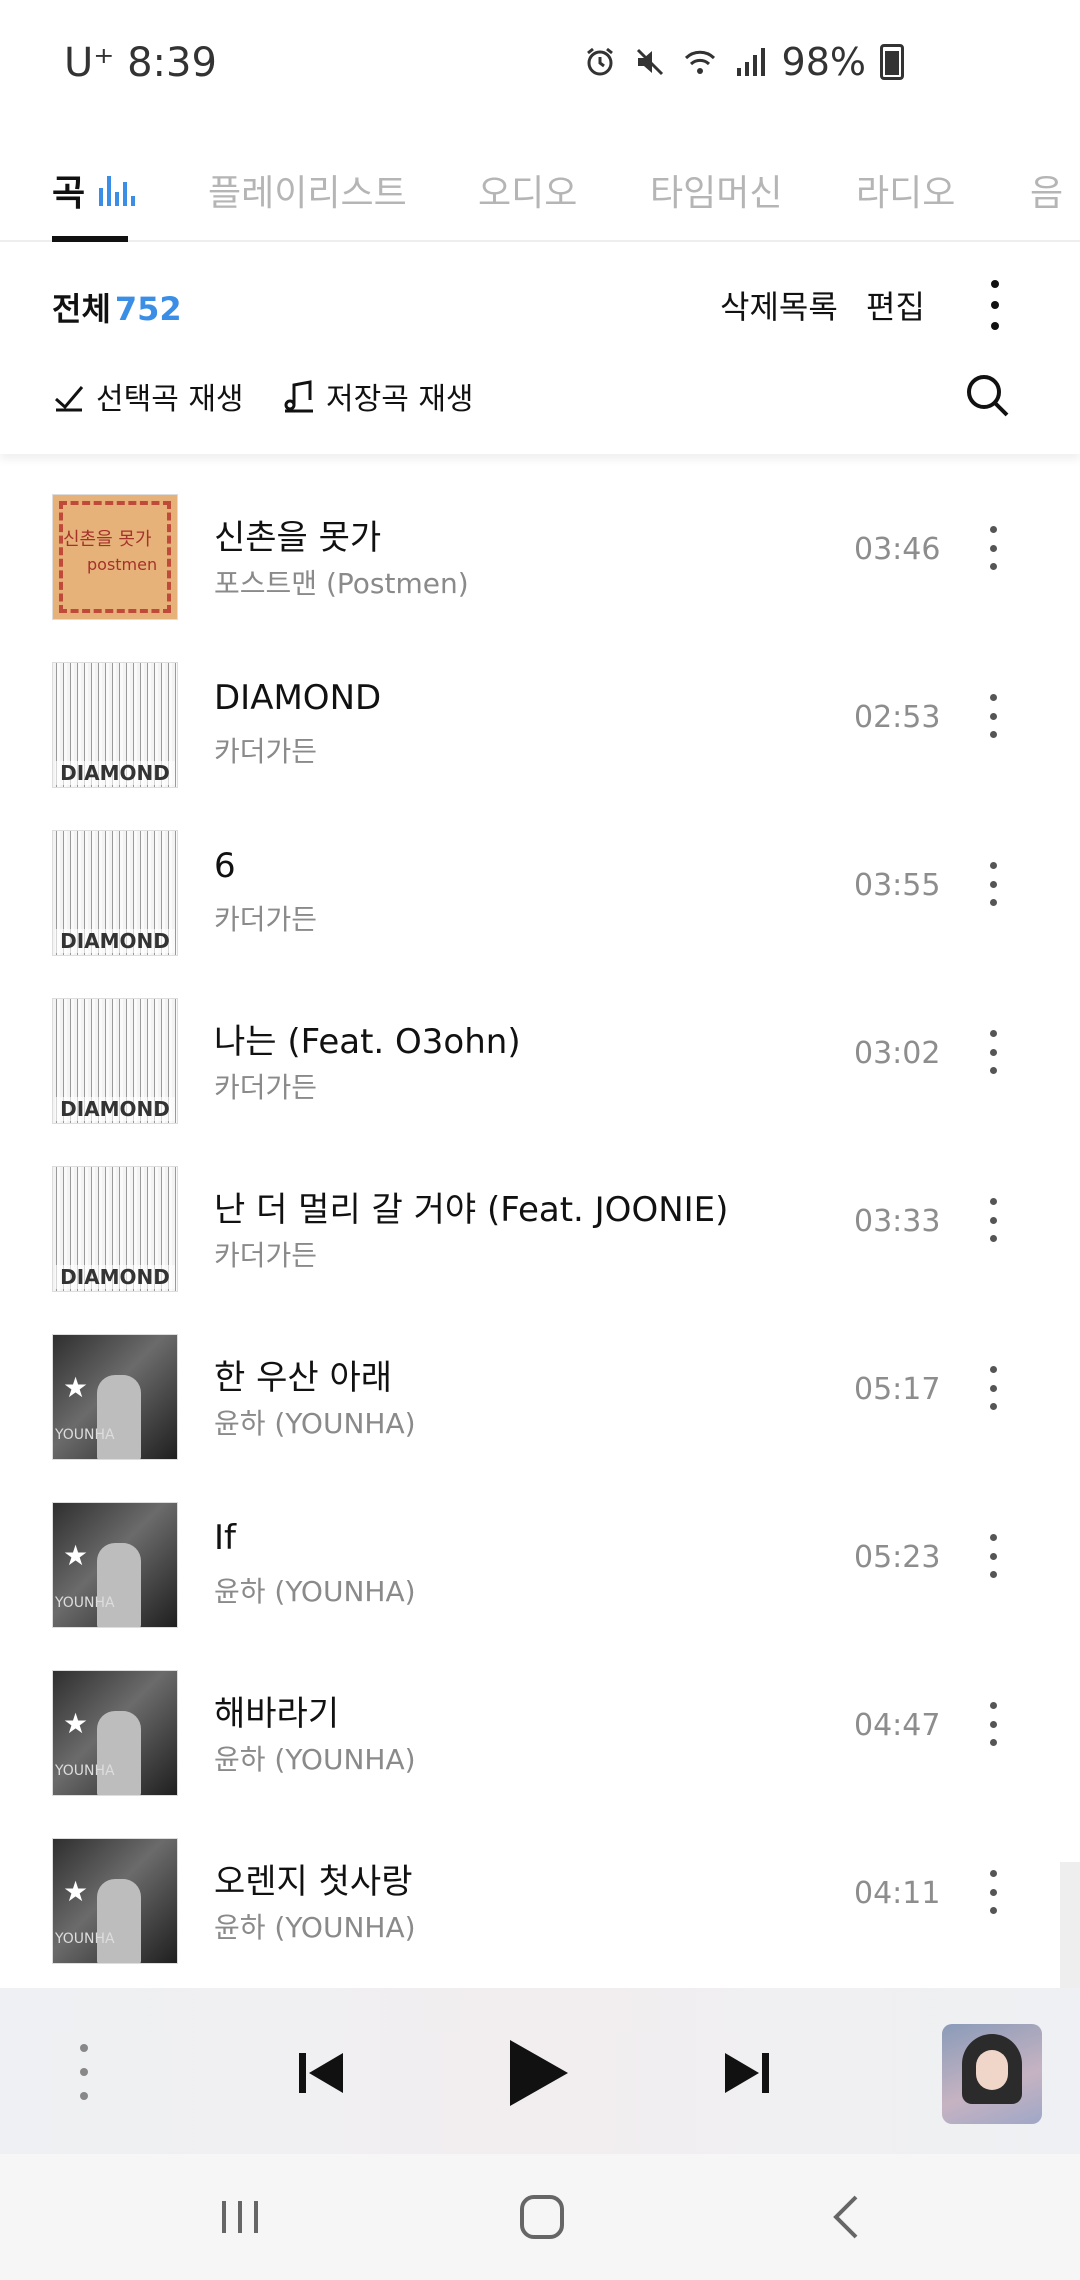 This screenshot has height=2280, width=1080. Describe the element at coordinates (94, 190) in the screenshot. I see `tab-songs: 곡` at that location.